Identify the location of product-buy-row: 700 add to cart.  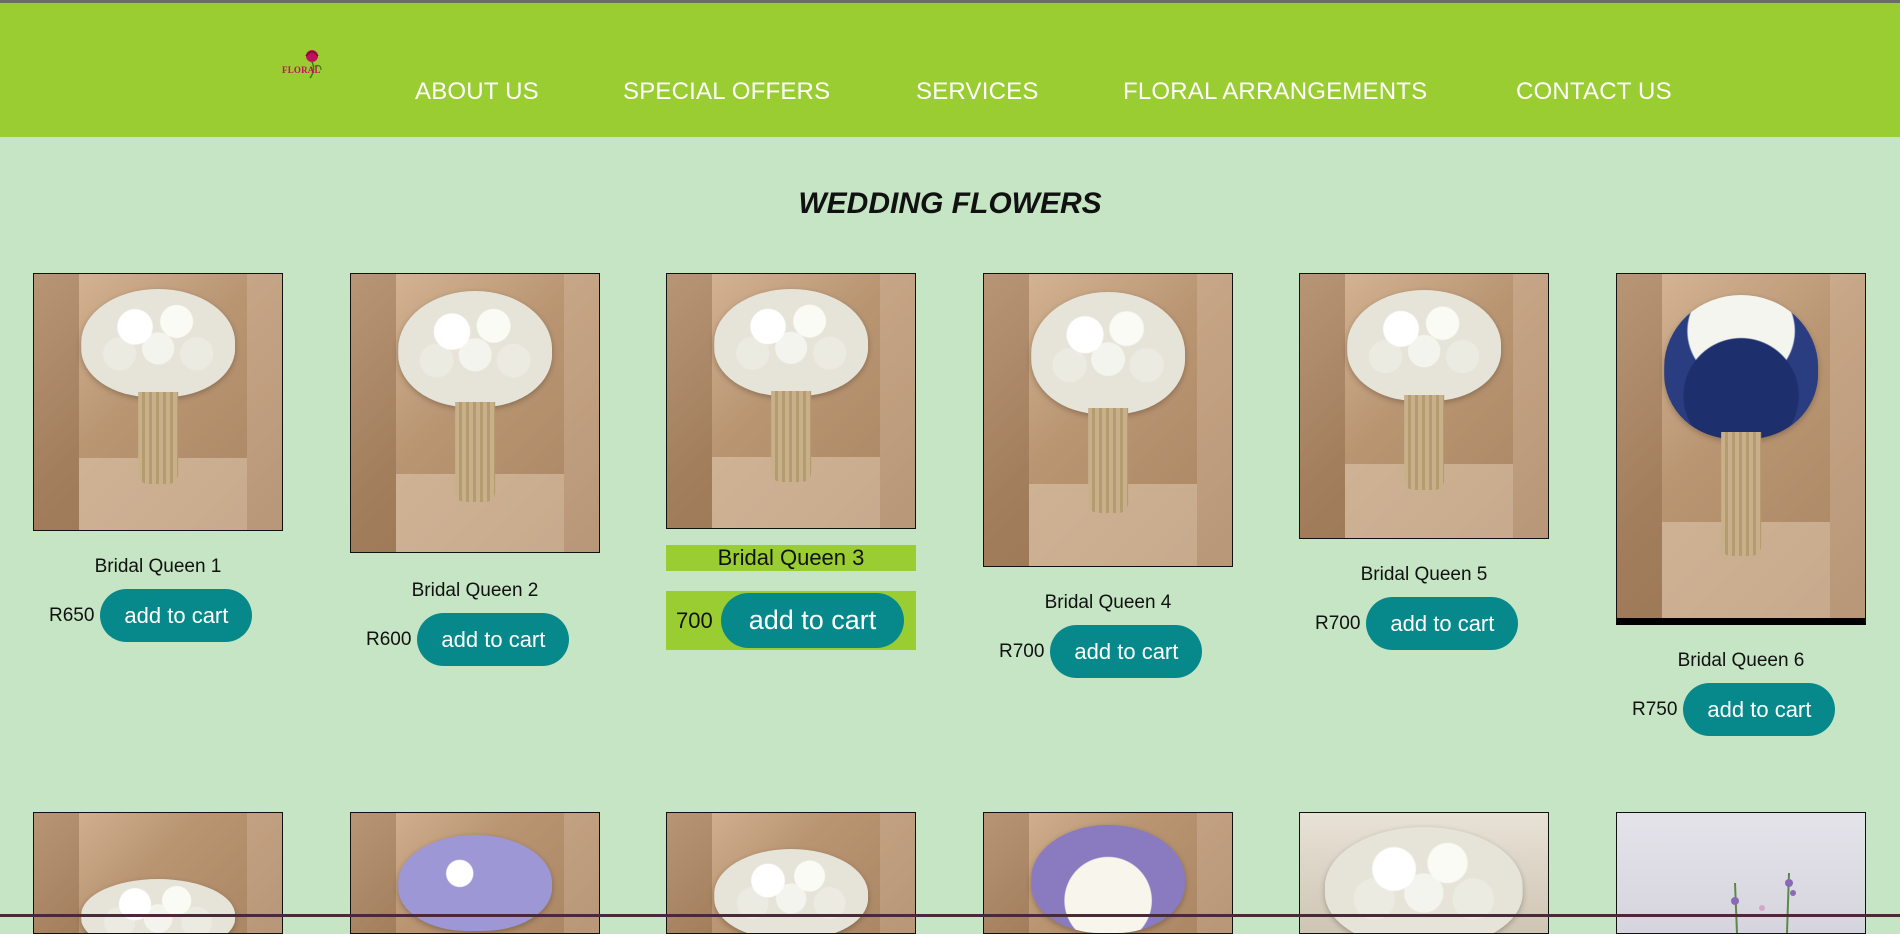
(791, 620).